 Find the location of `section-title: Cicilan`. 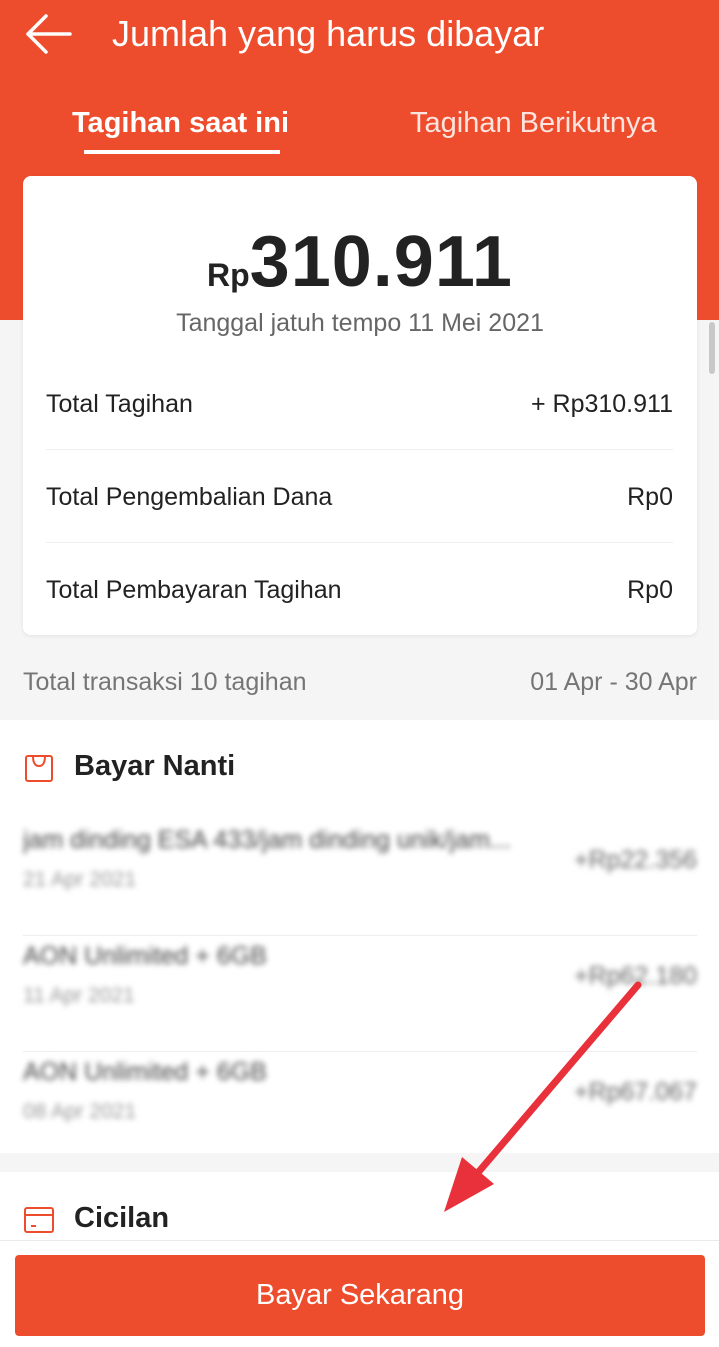

section-title: Cicilan is located at coordinates (122, 1218).